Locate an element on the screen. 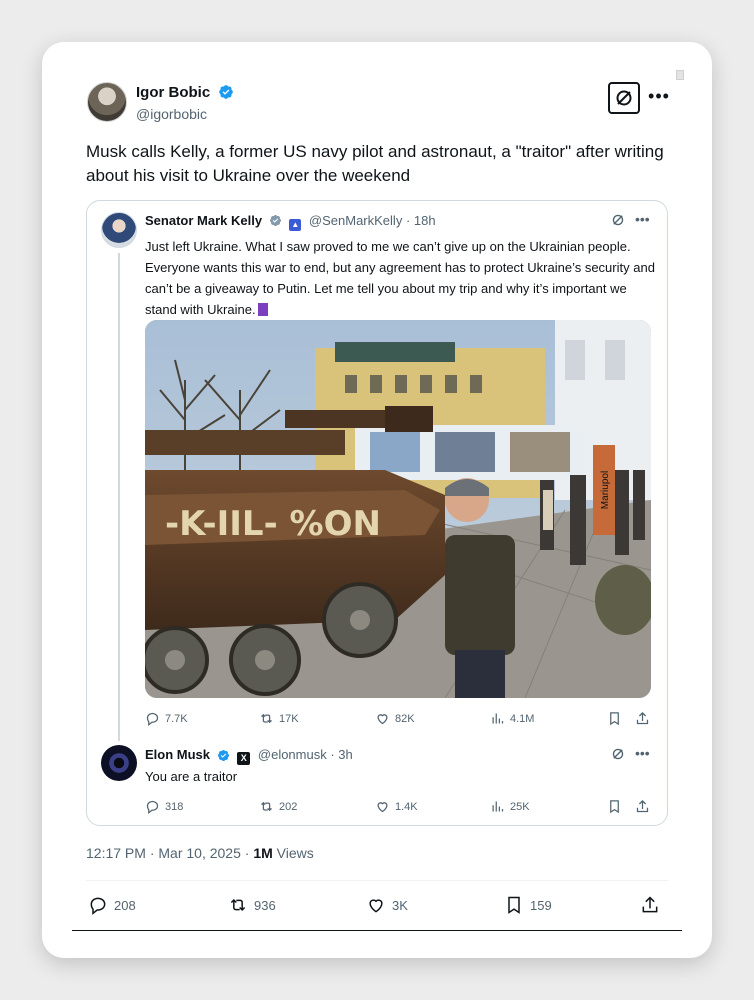 This screenshot has height=1000, width=754. author-name: Igor Bobic is located at coordinates (173, 92).